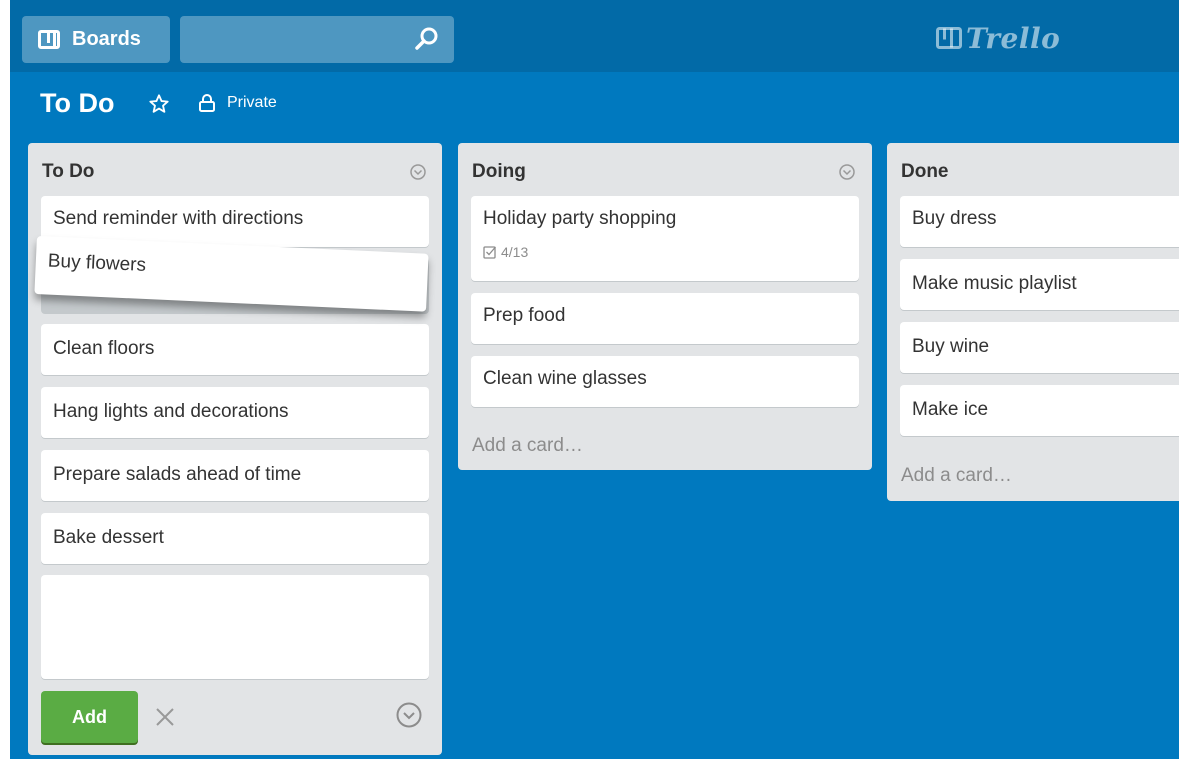 The width and height of the screenshot is (1179, 759). What do you see at coordinates (49, 39) in the screenshot?
I see `boards-icon` at bounding box center [49, 39].